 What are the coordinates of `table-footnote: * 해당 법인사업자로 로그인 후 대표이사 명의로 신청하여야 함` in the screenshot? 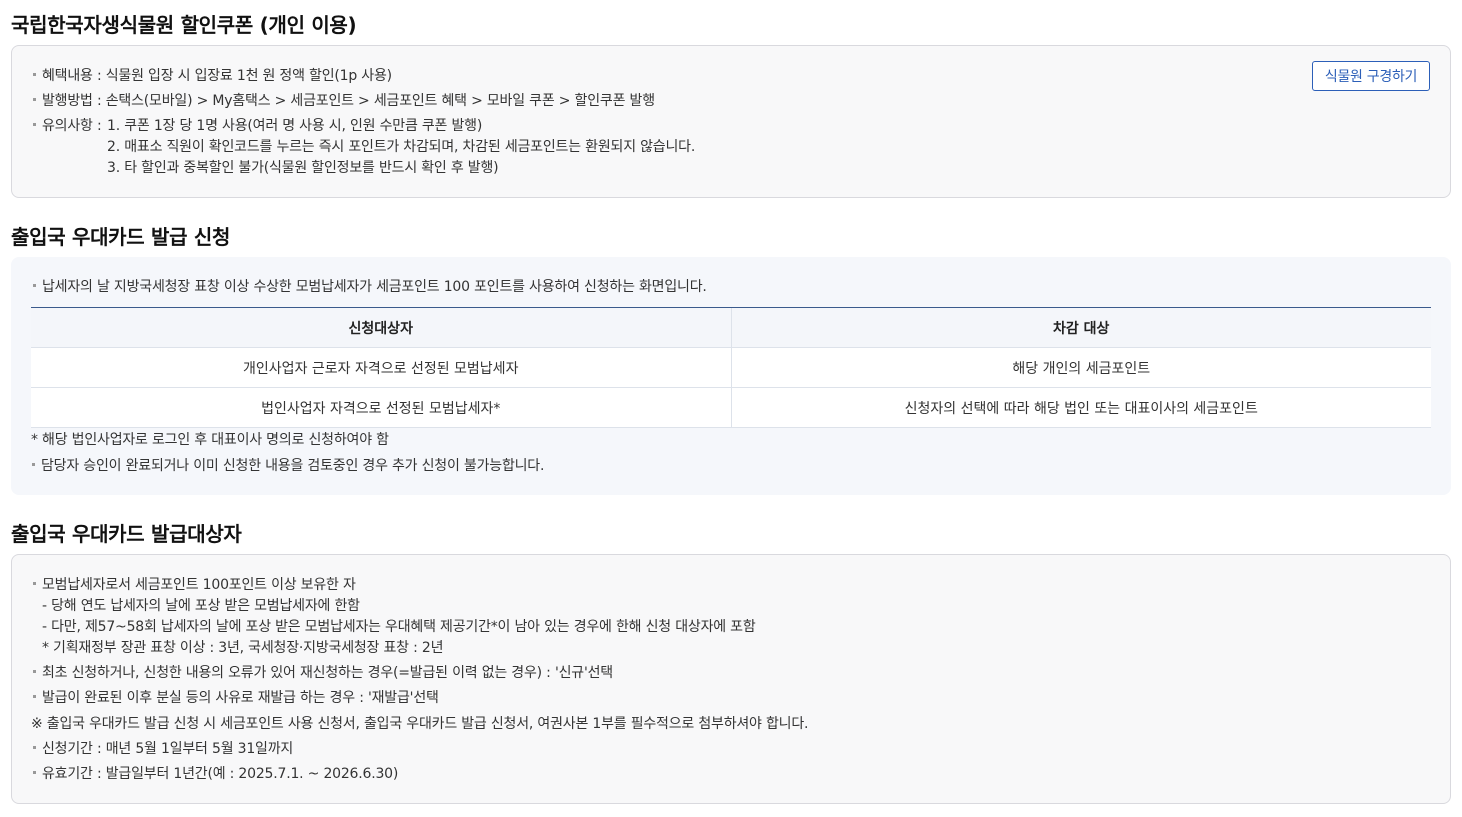 It's located at (210, 440).